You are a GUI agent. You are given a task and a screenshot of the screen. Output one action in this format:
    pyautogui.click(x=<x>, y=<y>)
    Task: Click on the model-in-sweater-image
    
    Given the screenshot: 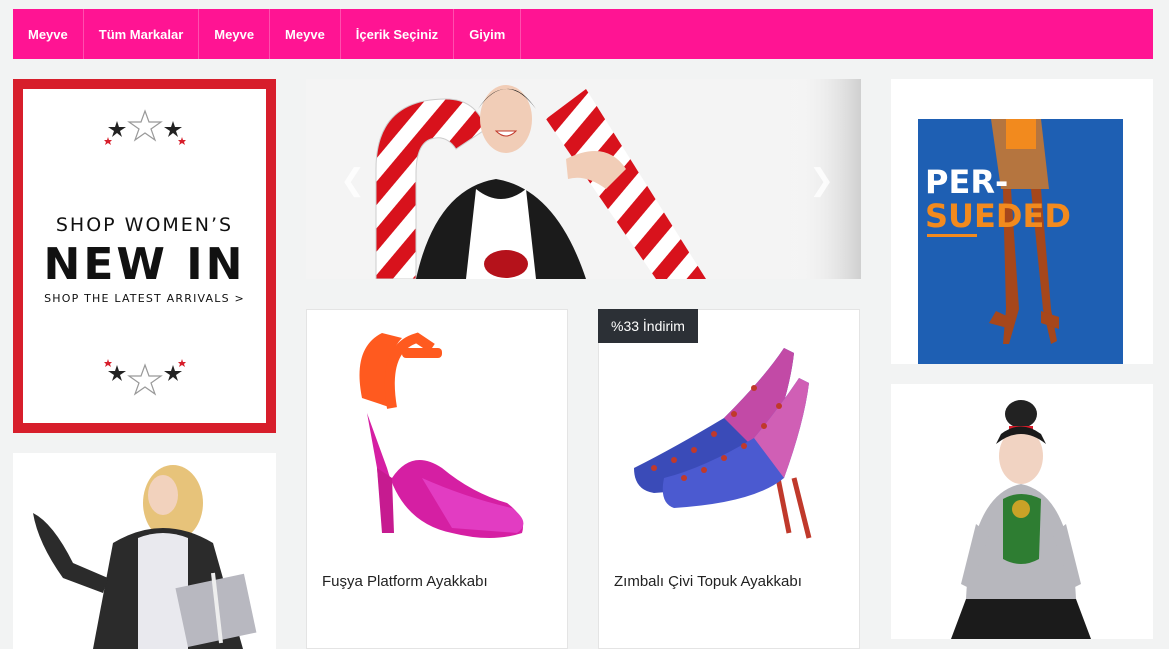 What is the action you would take?
    pyautogui.click(x=1022, y=511)
    